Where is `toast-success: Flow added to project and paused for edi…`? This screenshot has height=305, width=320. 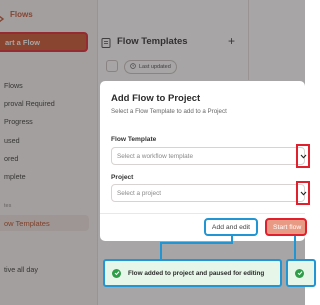
toast-success: Flow added to project and paused for edi… is located at coordinates (192, 273).